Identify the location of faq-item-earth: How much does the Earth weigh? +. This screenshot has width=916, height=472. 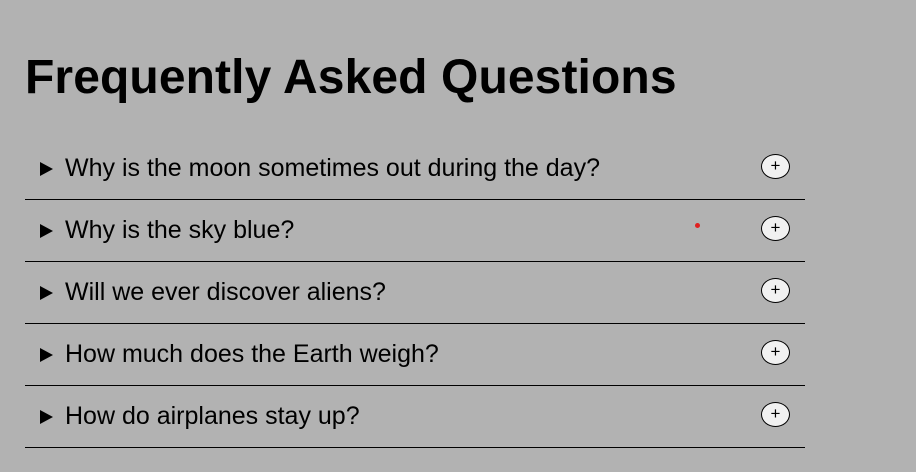
(415, 355).